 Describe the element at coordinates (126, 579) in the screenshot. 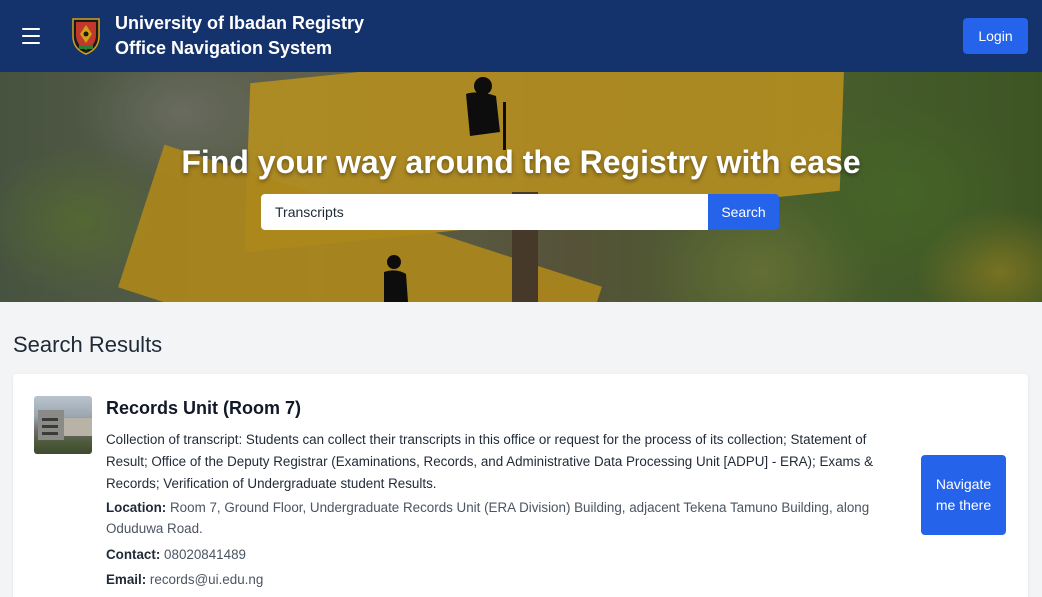

I see `email-label: Email:` at that location.